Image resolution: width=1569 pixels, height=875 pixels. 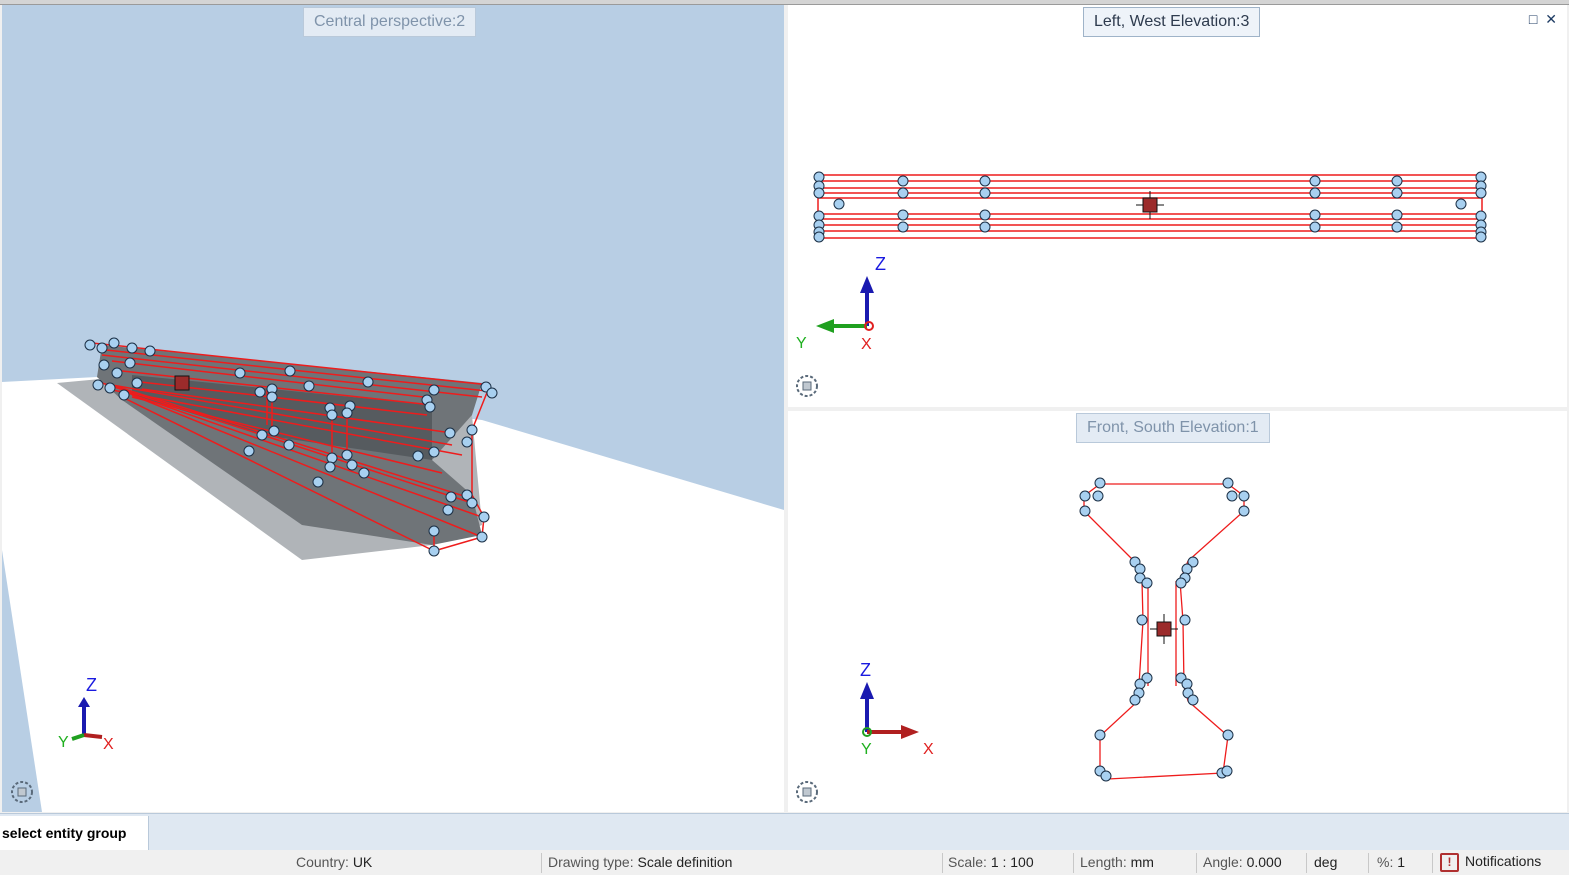 I want to click on left-view-settings-icon, so click(x=807, y=386).